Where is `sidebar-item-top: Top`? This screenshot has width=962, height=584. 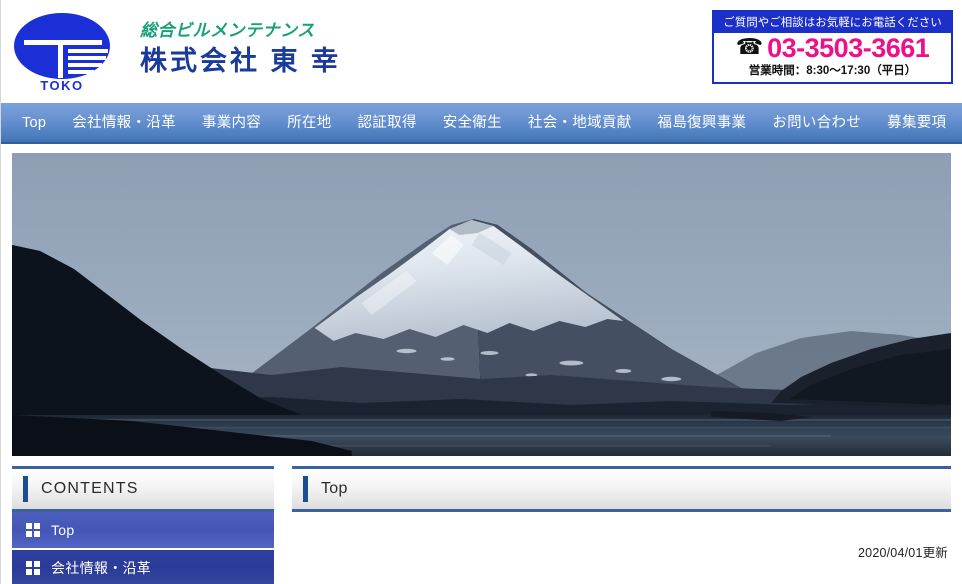
sidebar-item-top: Top is located at coordinates (143, 531).